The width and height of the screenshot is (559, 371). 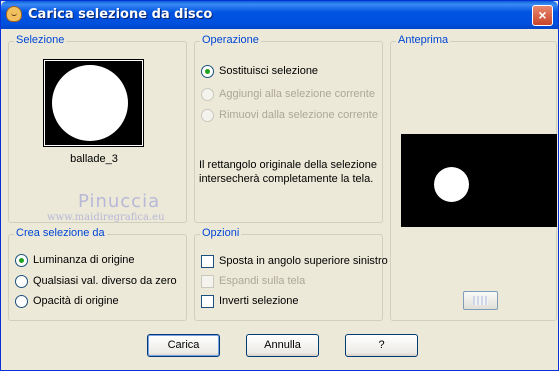 I want to click on selezione-group-title: Selezione, so click(x=40, y=40).